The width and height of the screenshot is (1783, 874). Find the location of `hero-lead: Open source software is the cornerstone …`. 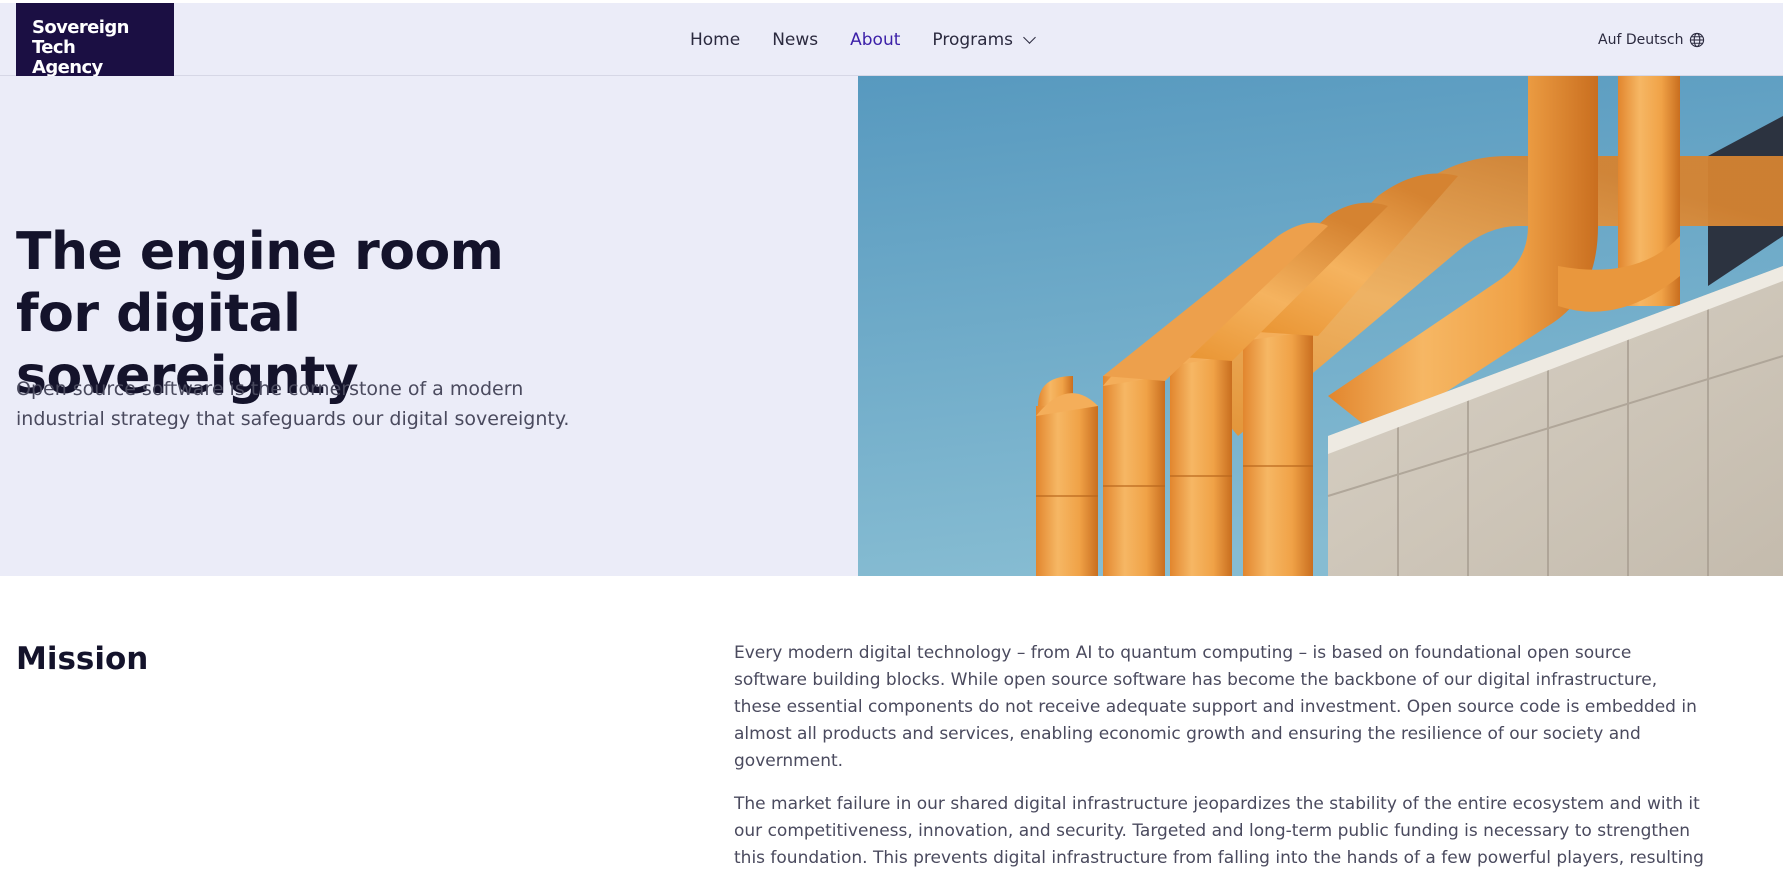

hero-lead: Open source software is the cornerstone … is located at coordinates (293, 404).